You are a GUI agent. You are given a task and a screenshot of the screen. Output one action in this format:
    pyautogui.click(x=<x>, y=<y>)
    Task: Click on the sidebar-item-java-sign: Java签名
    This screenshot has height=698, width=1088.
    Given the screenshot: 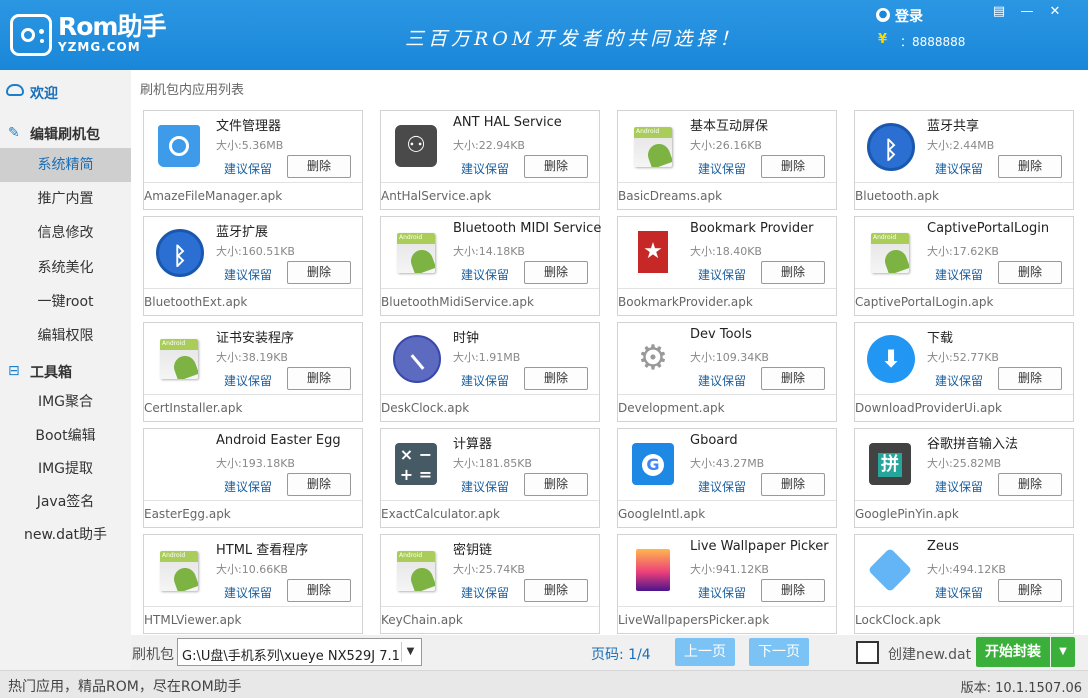 What is the action you would take?
    pyautogui.click(x=65, y=502)
    